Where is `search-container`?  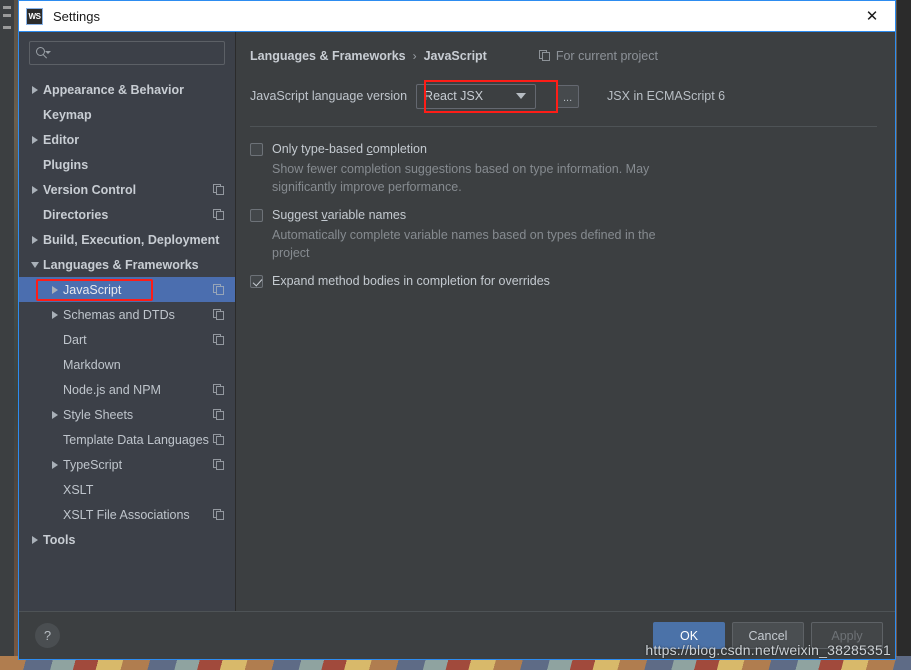
search-container is located at coordinates (127, 58).